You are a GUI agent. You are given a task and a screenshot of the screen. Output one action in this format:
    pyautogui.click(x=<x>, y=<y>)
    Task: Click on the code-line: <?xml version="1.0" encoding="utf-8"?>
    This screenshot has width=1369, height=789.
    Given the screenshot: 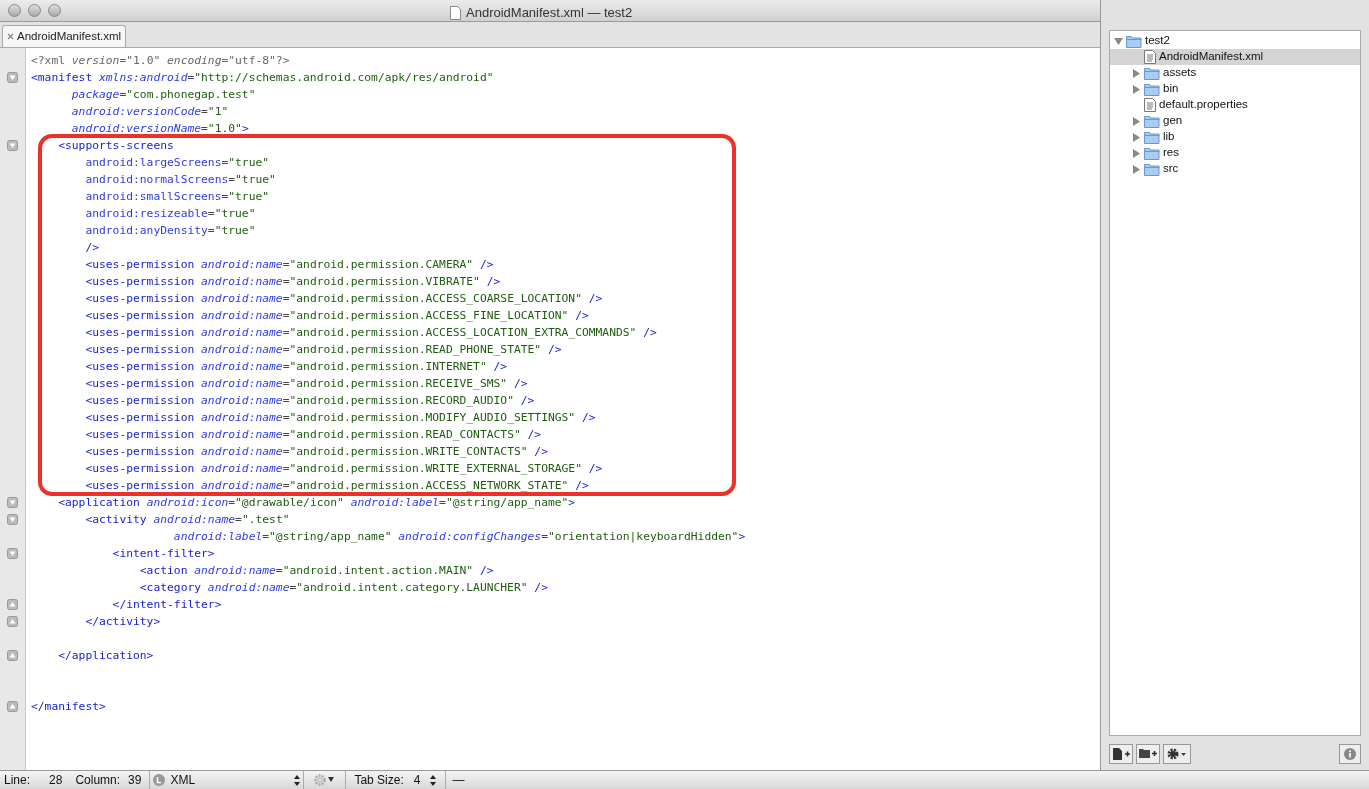 What is the action you would take?
    pyautogui.click(x=160, y=60)
    